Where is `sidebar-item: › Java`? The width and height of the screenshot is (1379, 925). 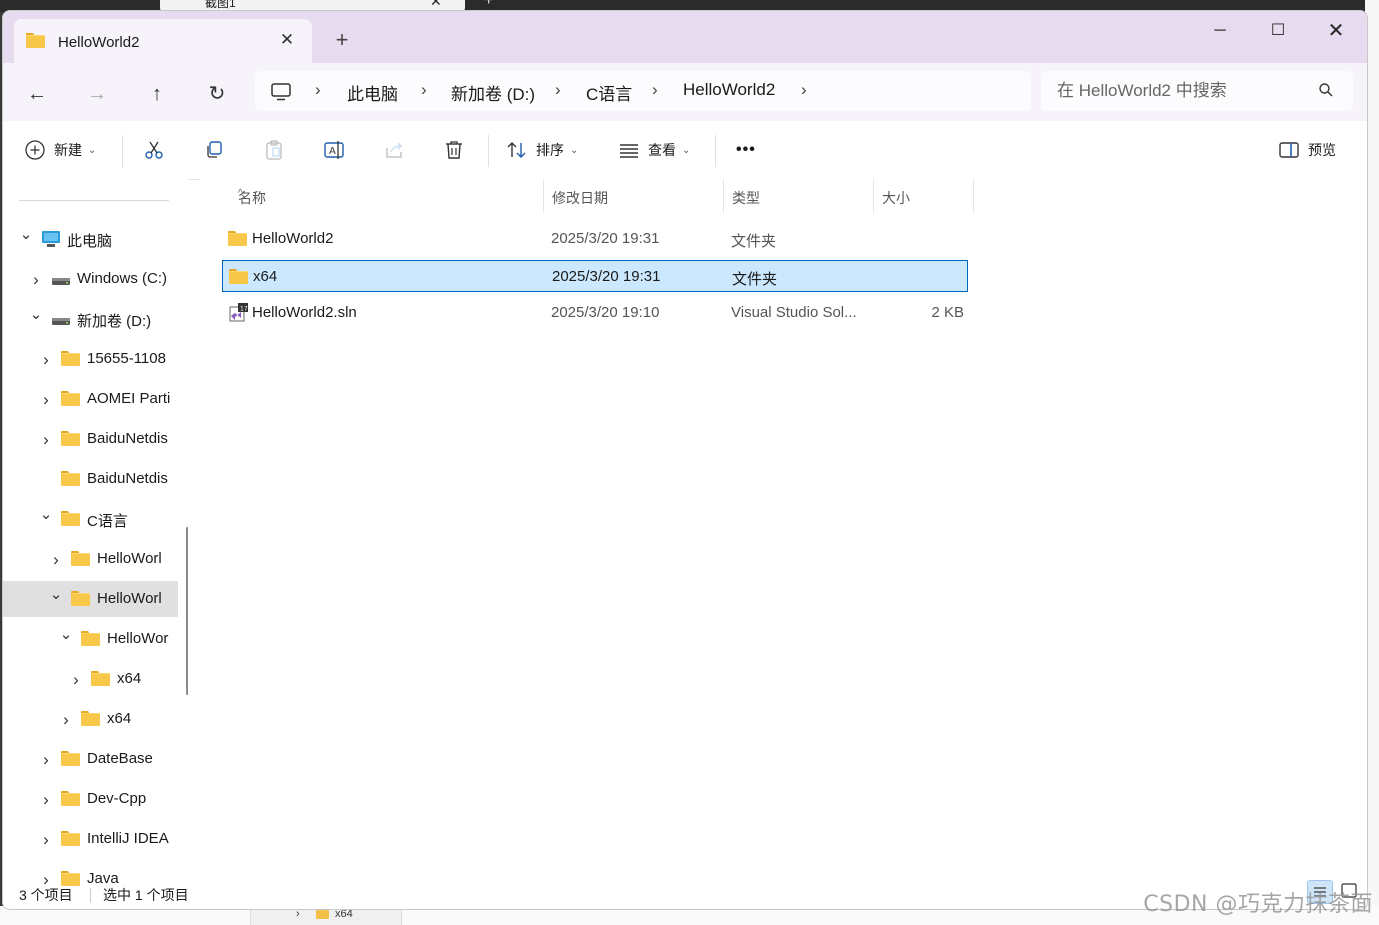 sidebar-item: › Java is located at coordinates (90, 873).